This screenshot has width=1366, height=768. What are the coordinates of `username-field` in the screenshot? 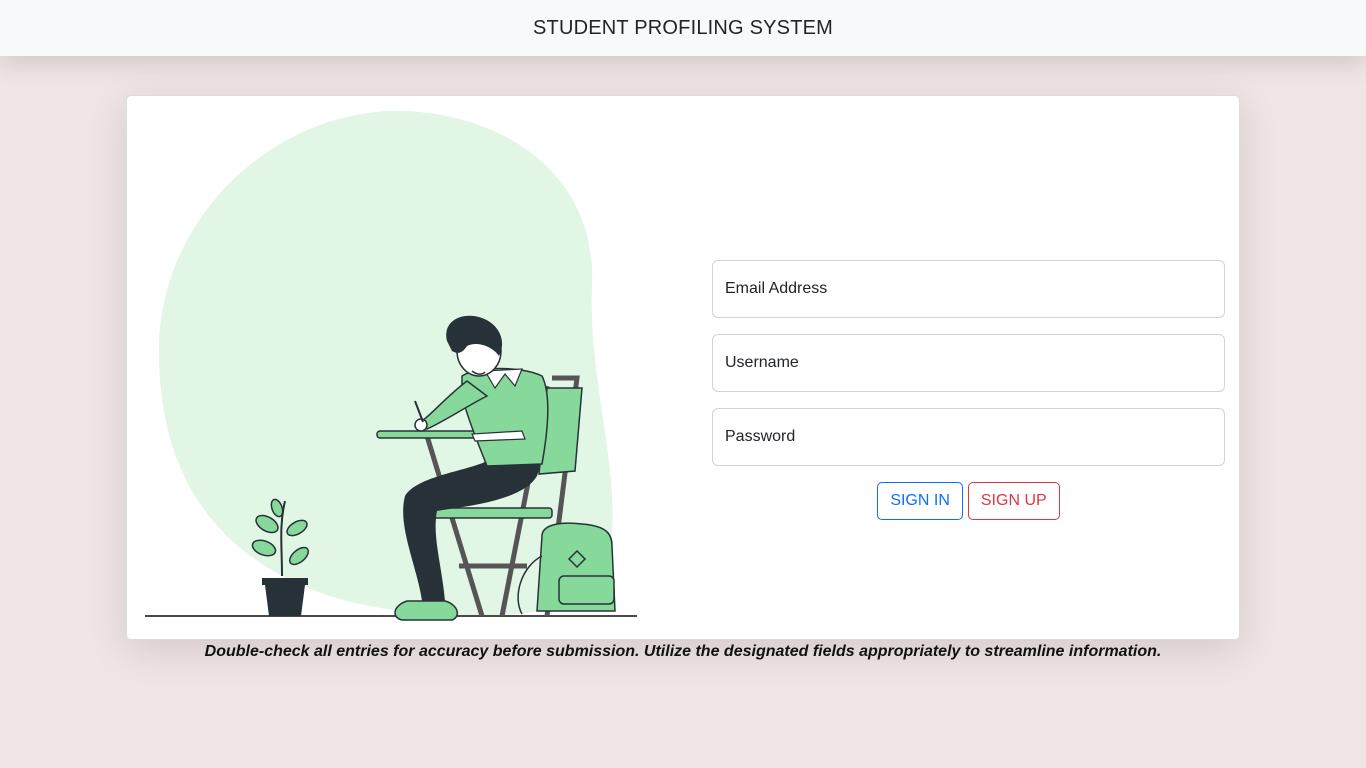 It's located at (968, 363).